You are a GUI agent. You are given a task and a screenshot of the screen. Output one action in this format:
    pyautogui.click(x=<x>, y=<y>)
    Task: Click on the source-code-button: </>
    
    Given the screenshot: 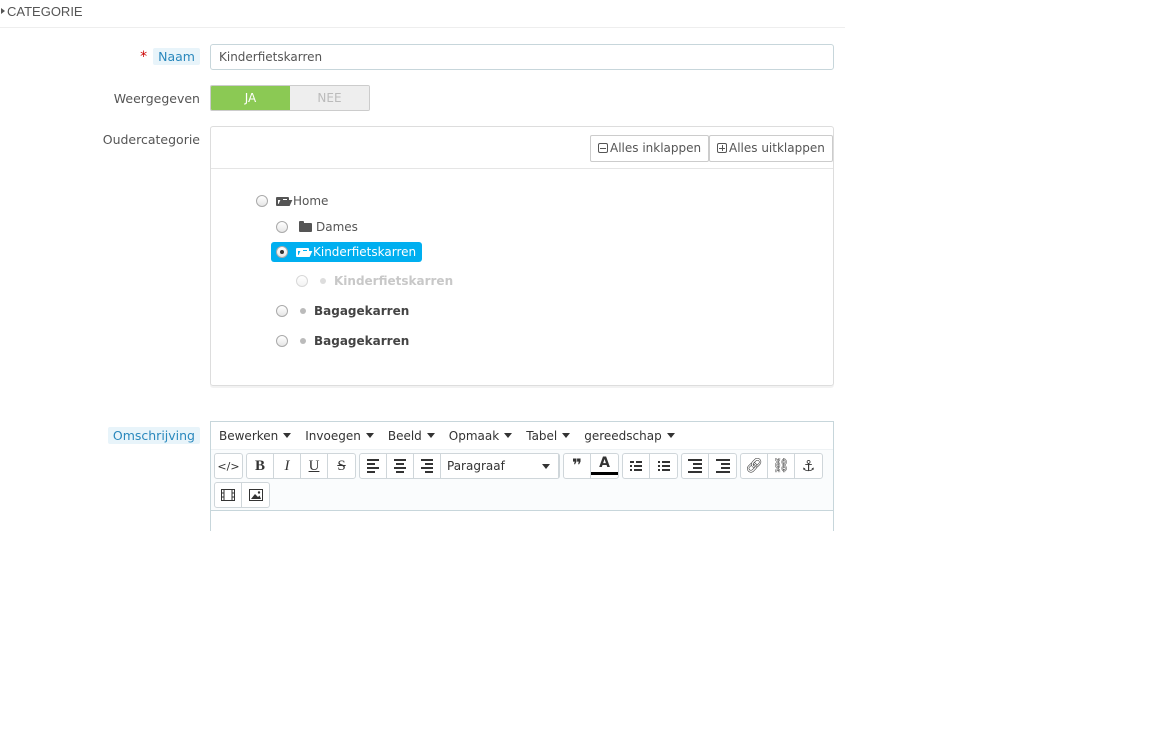 What is the action you would take?
    pyautogui.click(x=228, y=466)
    